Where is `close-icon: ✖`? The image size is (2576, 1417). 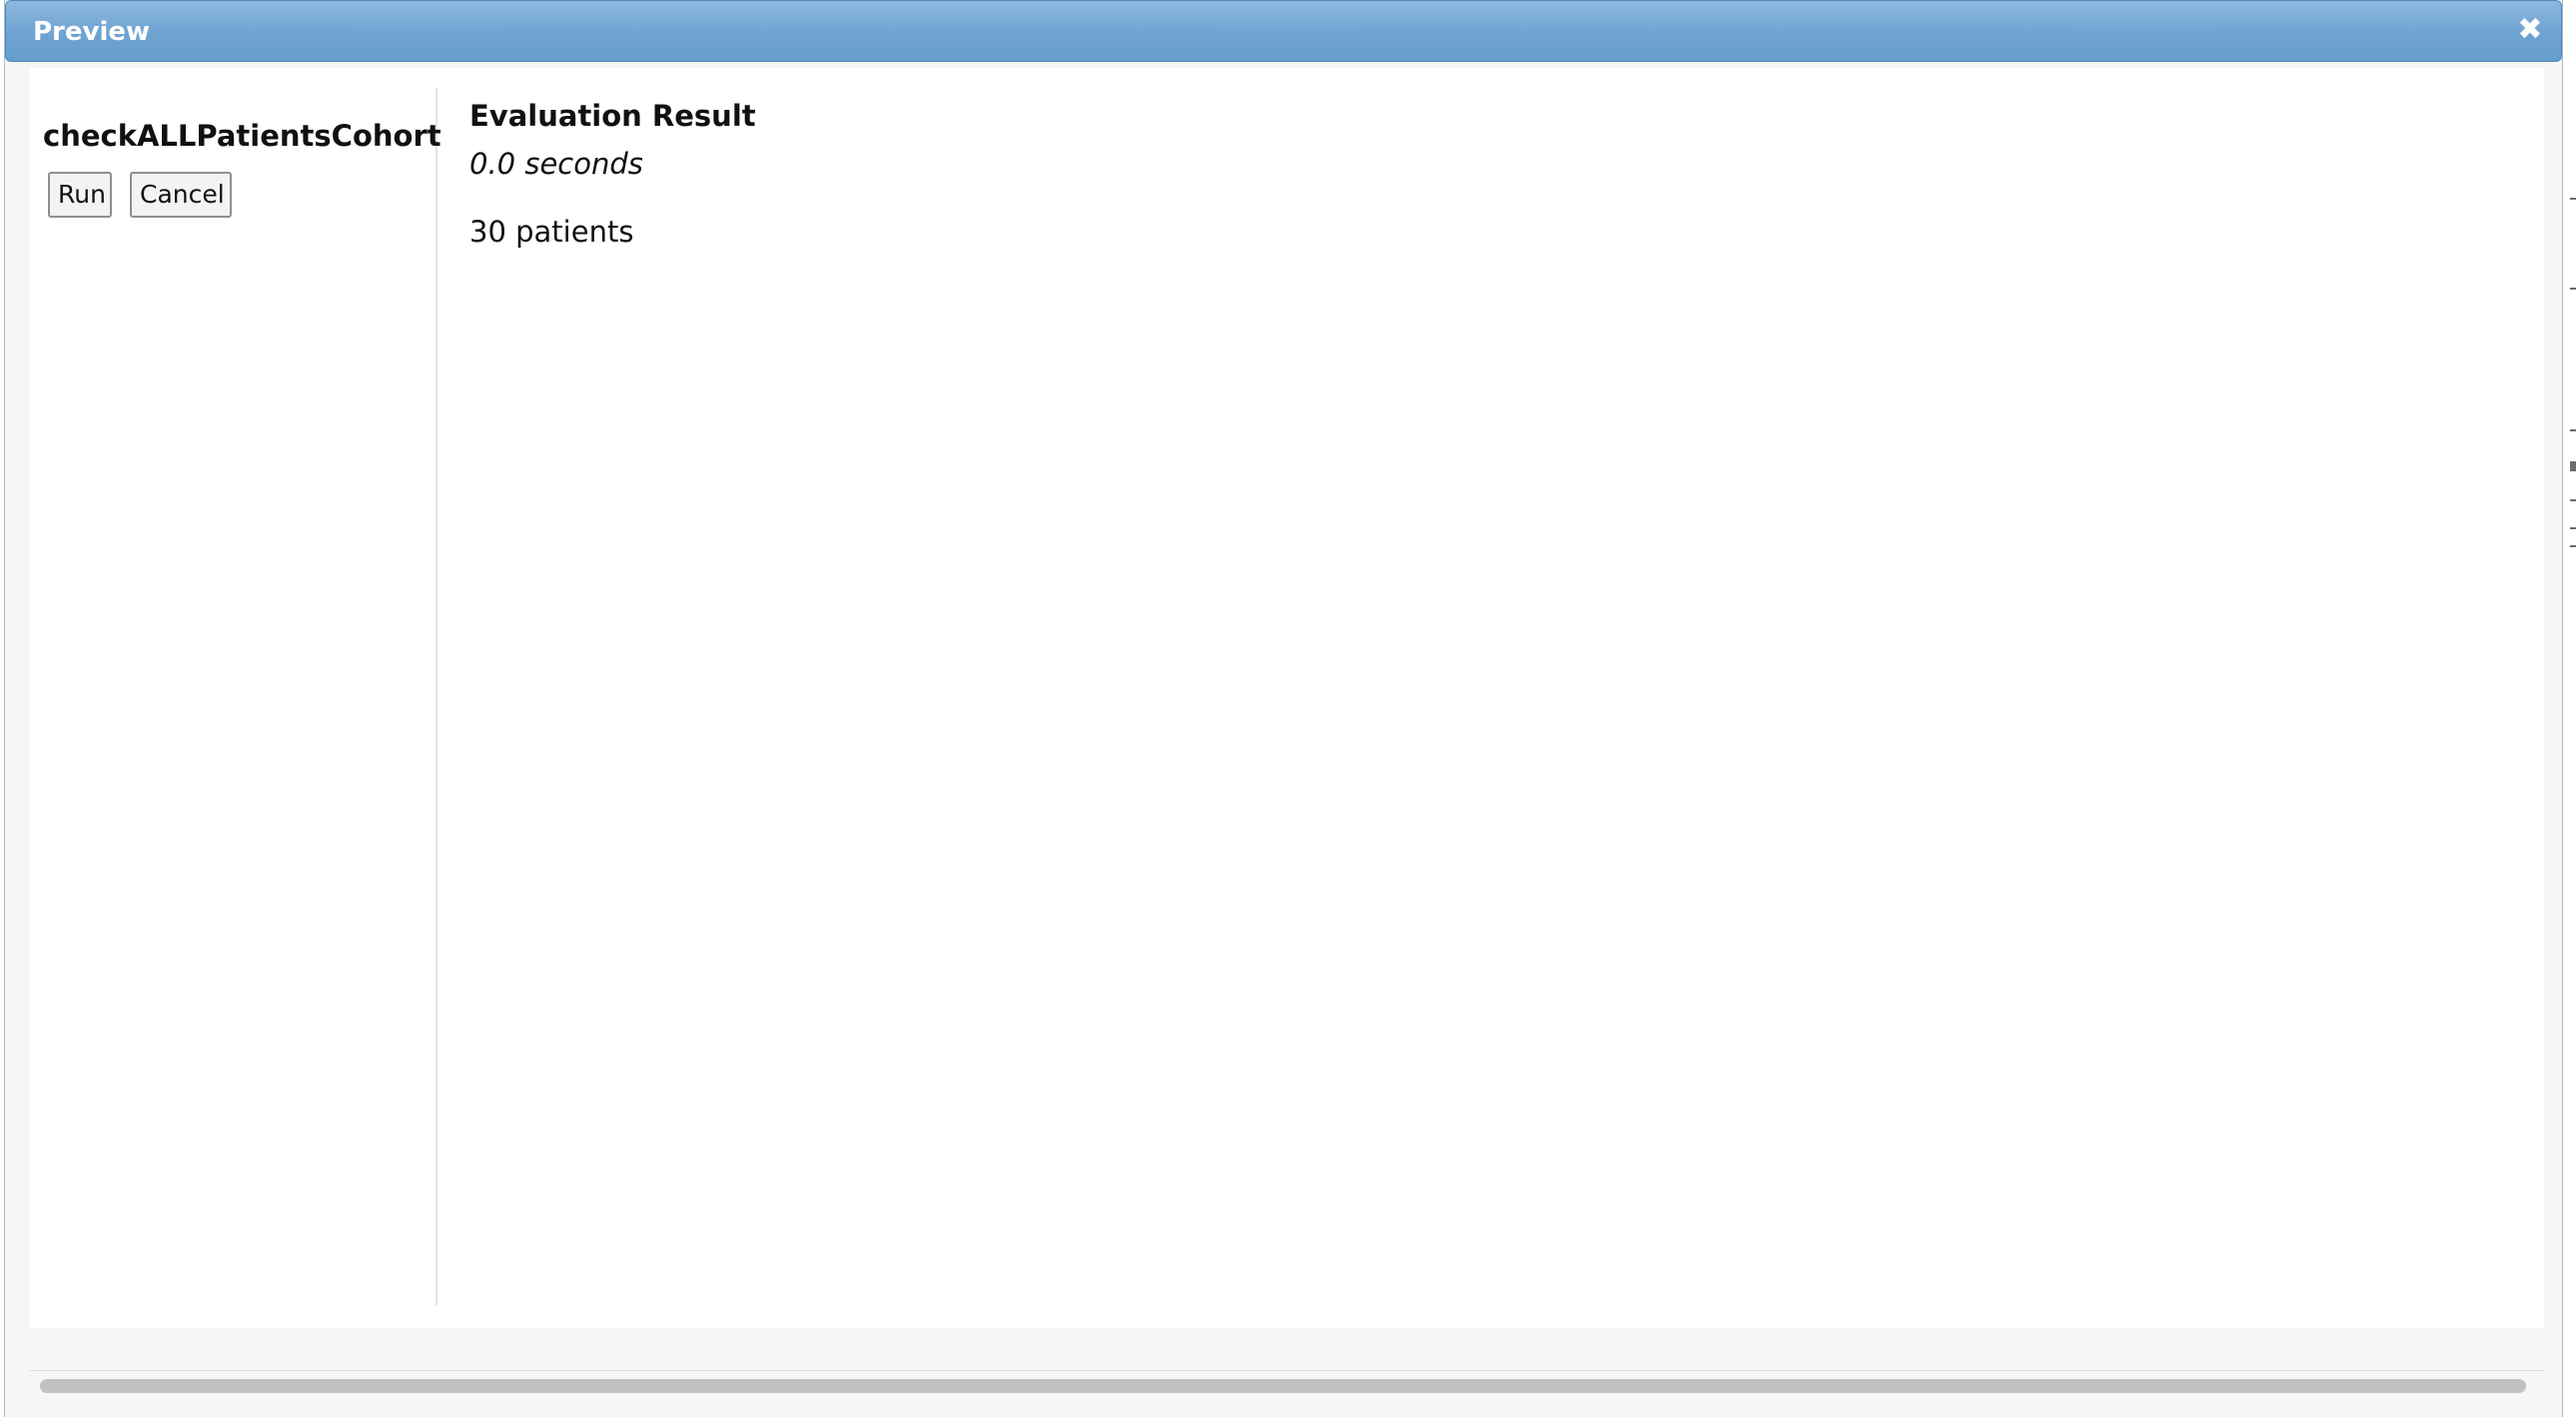
close-icon: ✖ is located at coordinates (2530, 30).